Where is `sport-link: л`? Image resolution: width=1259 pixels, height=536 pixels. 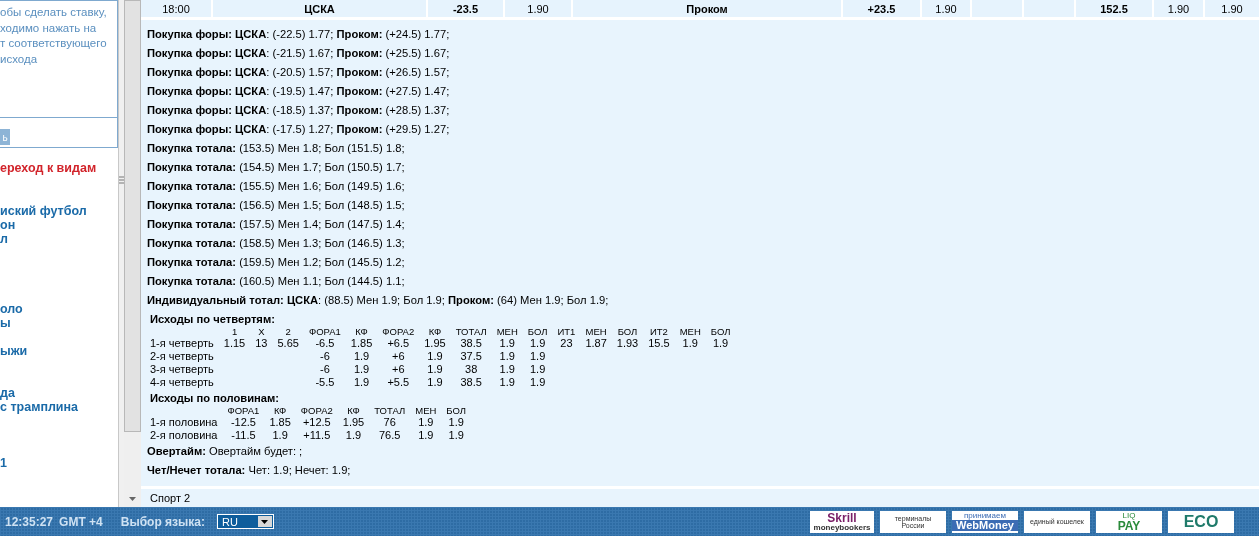 sport-link: л is located at coordinates (59, 239).